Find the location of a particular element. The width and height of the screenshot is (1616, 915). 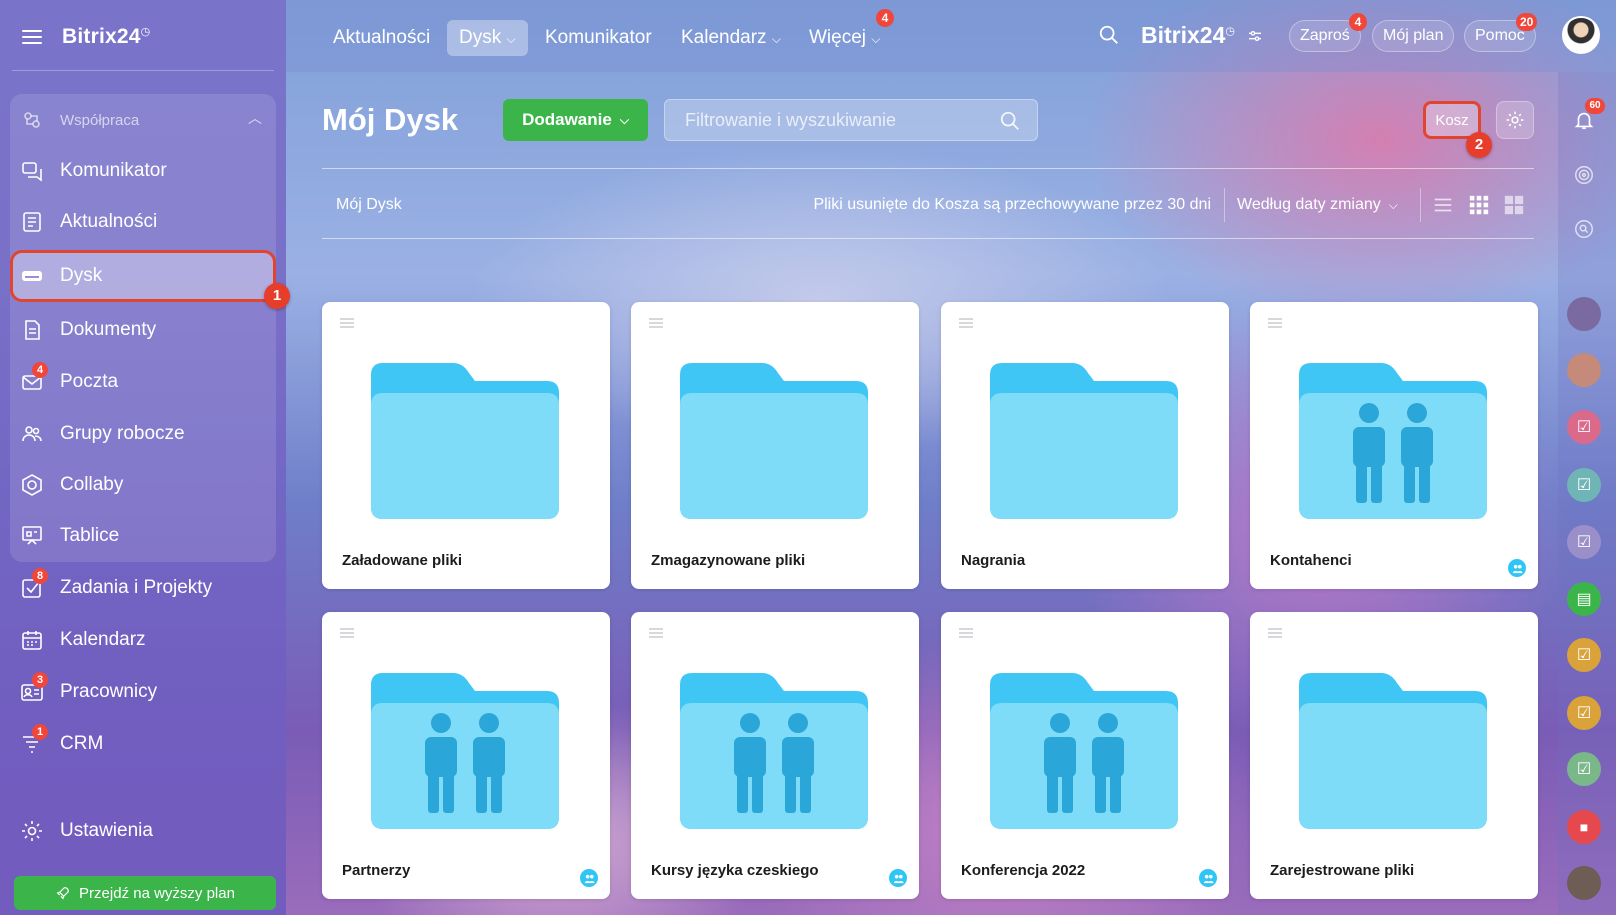

sidebar-item-calendar: Kalendarz is located at coordinates (83, 640).